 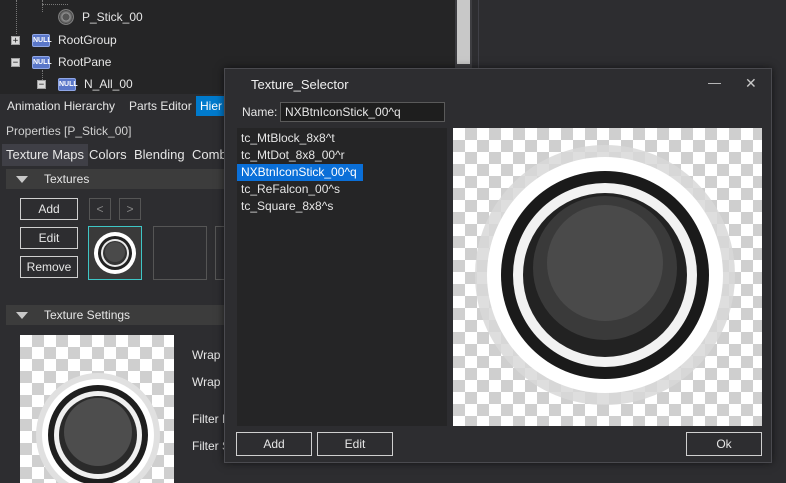 What do you see at coordinates (342, 155) in the screenshot?
I see `list-item: tc_MtDot_8x8_00^r` at bounding box center [342, 155].